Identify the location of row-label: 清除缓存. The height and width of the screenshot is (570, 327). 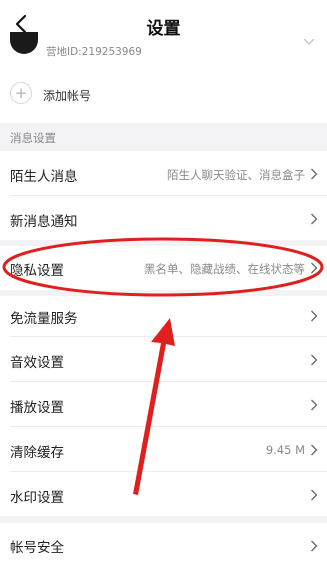
(37, 453).